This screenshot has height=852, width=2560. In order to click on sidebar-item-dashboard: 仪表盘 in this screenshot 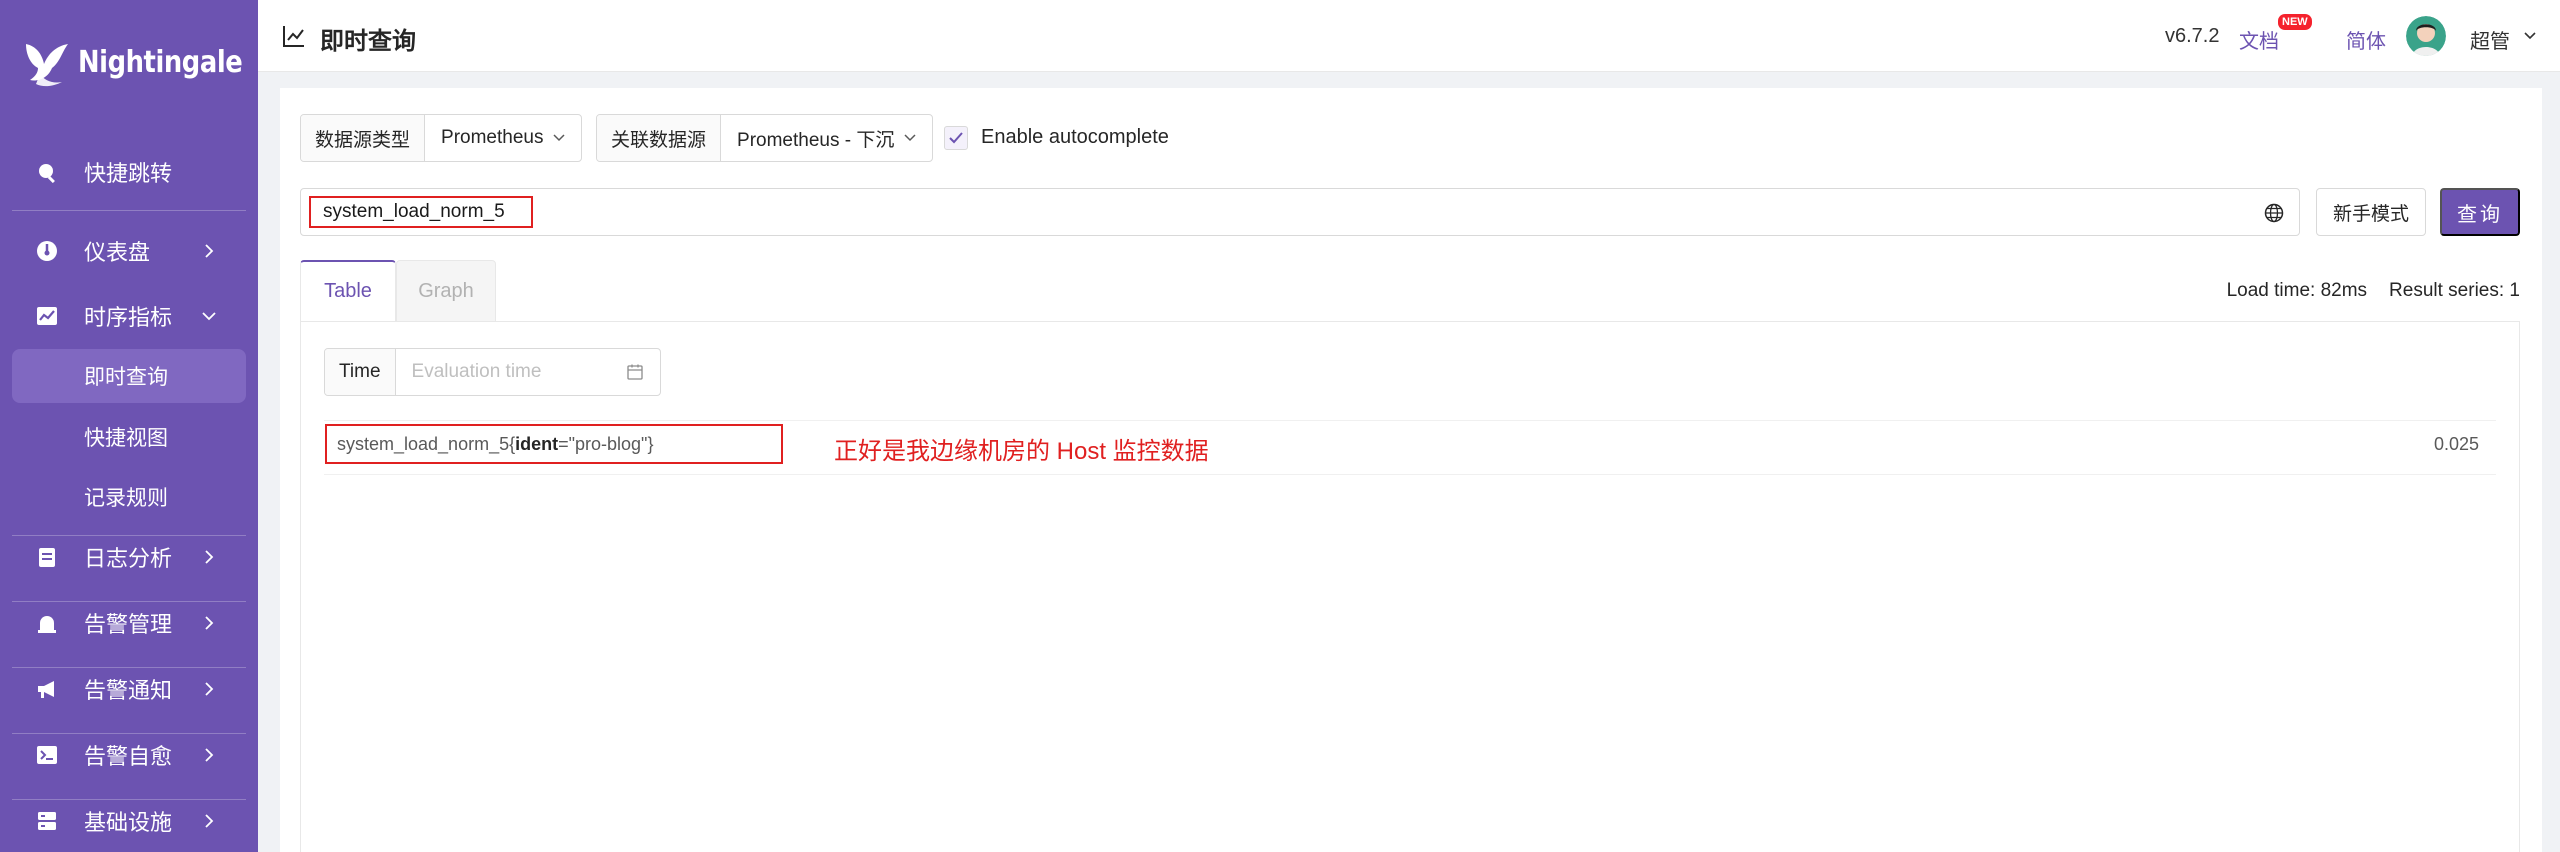, I will do `click(129, 251)`.